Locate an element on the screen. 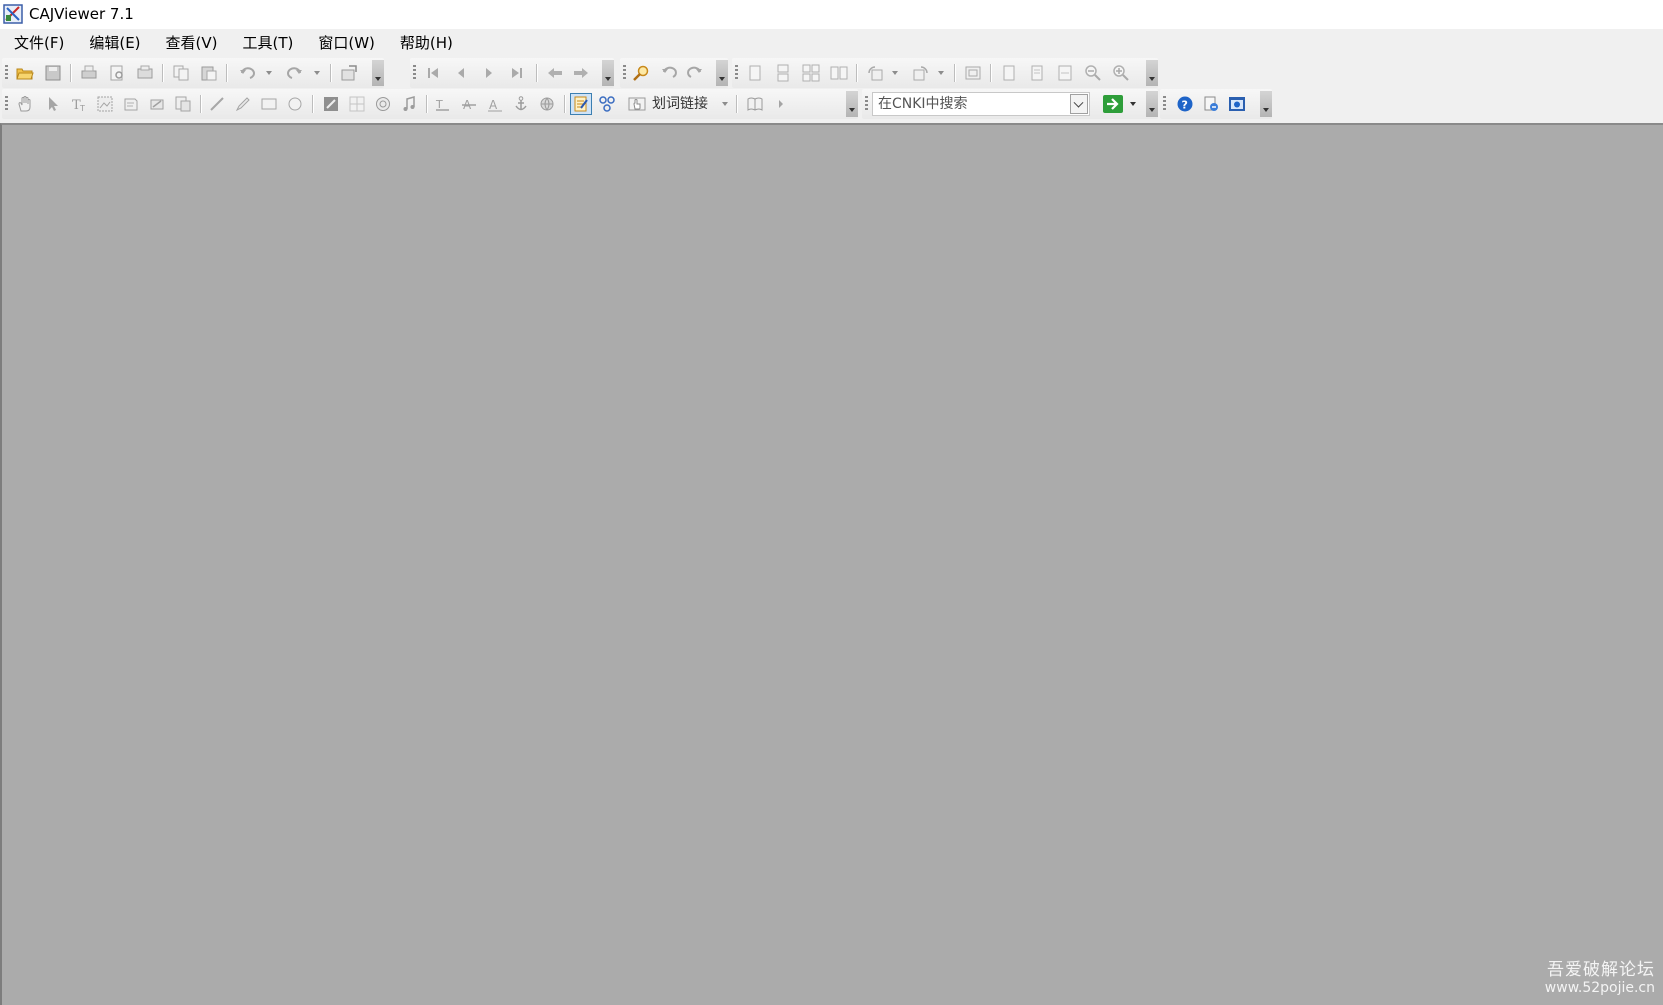 This screenshot has width=1663, height=1005. rotate-right-dropdown-arrow is located at coordinates (941, 73).